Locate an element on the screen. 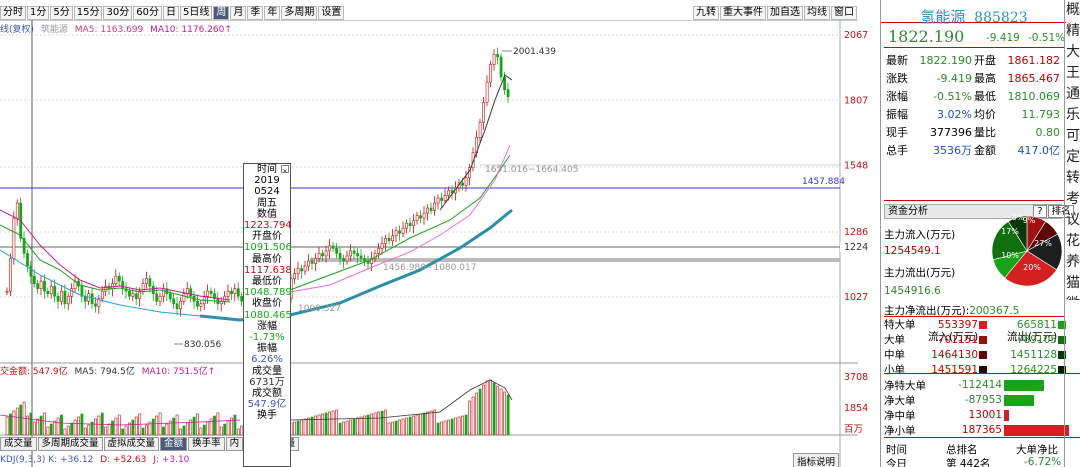 The image size is (1080, 467). indicator-tab: 金额 is located at coordinates (174, 444).